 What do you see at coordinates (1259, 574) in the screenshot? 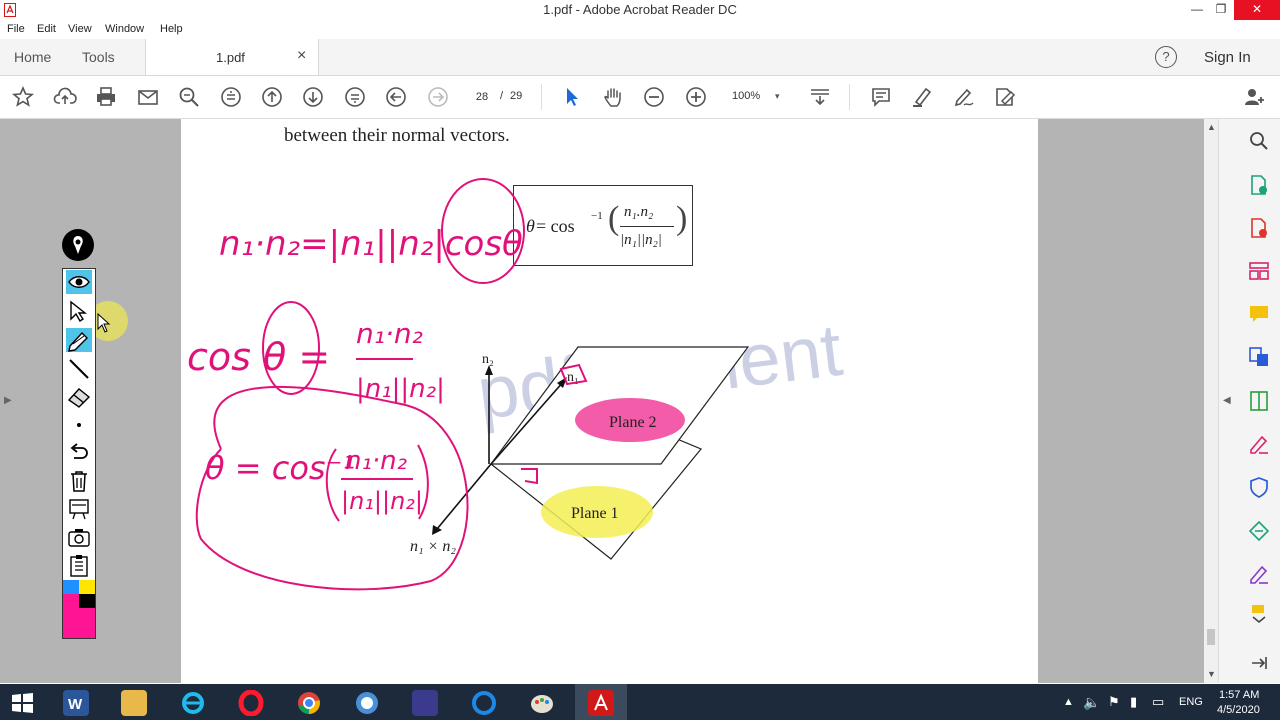
I see `fill-sign-tool-icon` at bounding box center [1259, 574].